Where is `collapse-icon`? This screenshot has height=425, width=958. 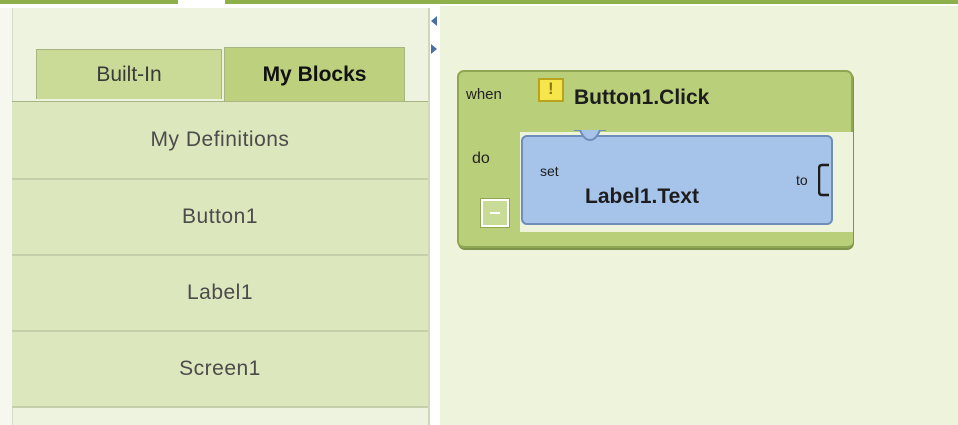
collapse-icon is located at coordinates (495, 213).